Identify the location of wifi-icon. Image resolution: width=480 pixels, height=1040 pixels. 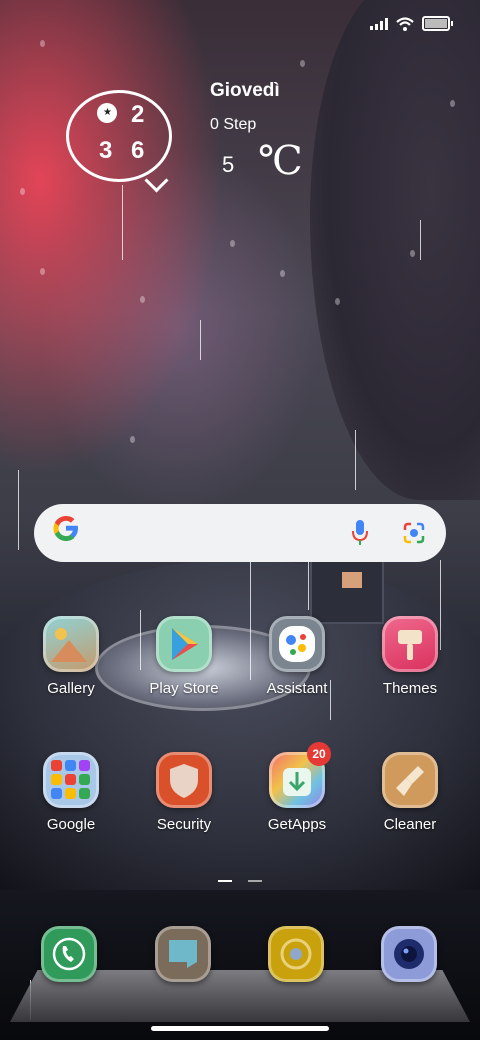
(405, 23).